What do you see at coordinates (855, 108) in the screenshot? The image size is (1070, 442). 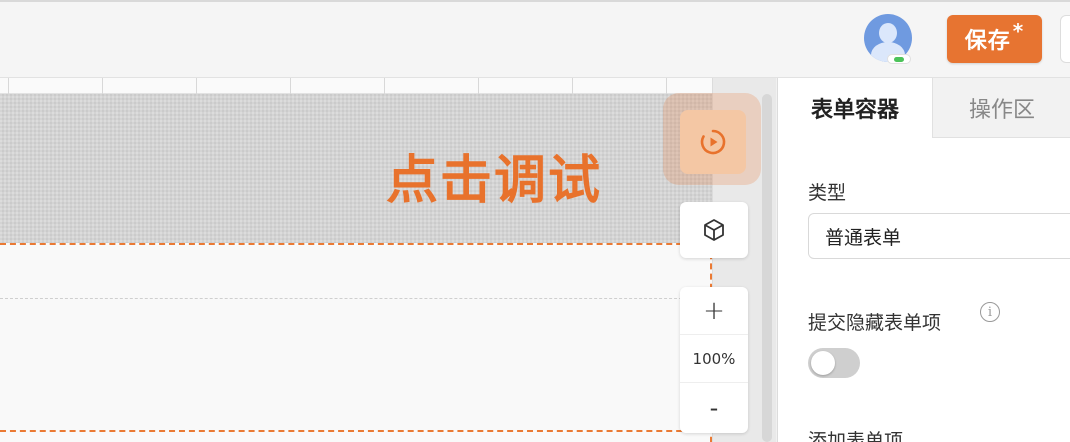 I see `tab-form-container: 表单容器` at bounding box center [855, 108].